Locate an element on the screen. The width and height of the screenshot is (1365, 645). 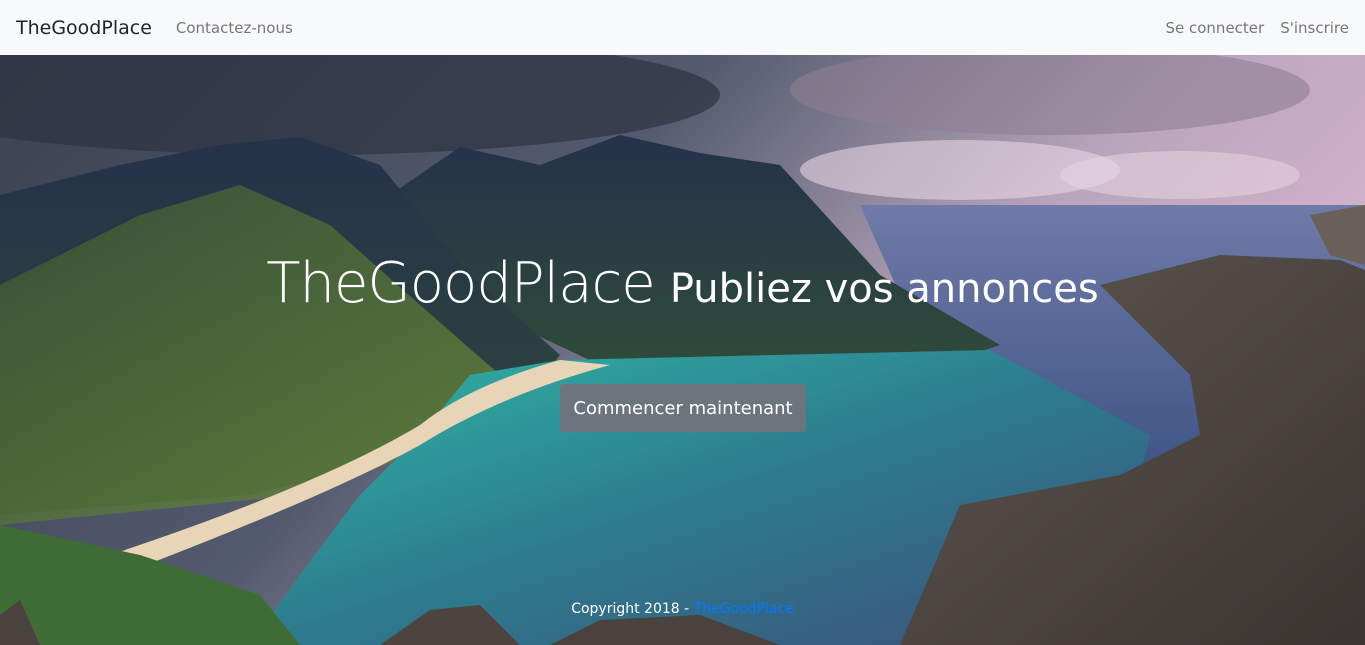
footer: Copyright 2018 - TheGoodPlace is located at coordinates (682, 609).